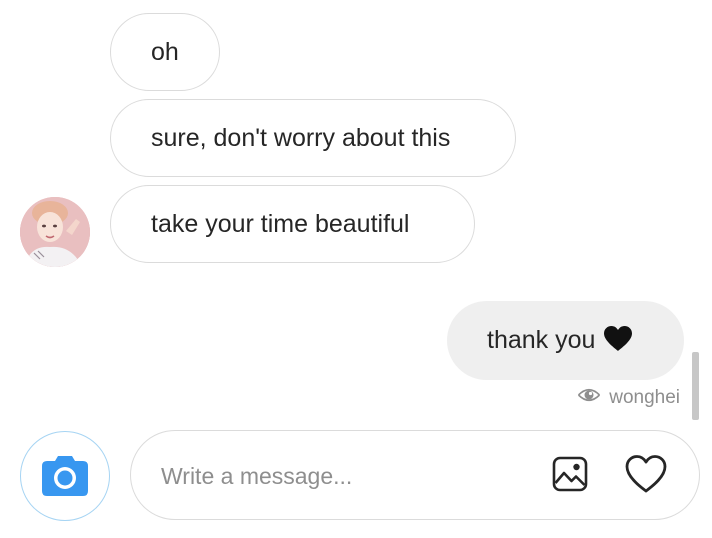 Image resolution: width=712 pixels, height=538 pixels. I want to click on like-button, so click(646, 476).